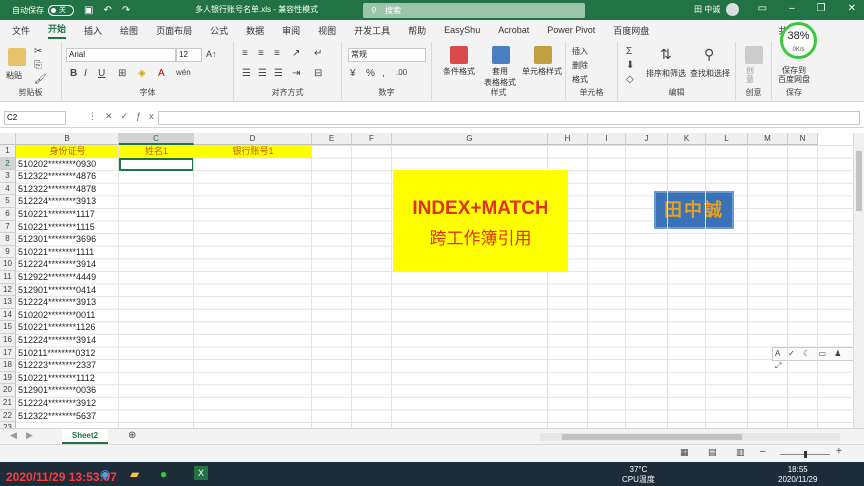 The width and height of the screenshot is (864, 486). Describe the element at coordinates (219, 30) in the screenshot. I see `tab-5: 公式` at that location.